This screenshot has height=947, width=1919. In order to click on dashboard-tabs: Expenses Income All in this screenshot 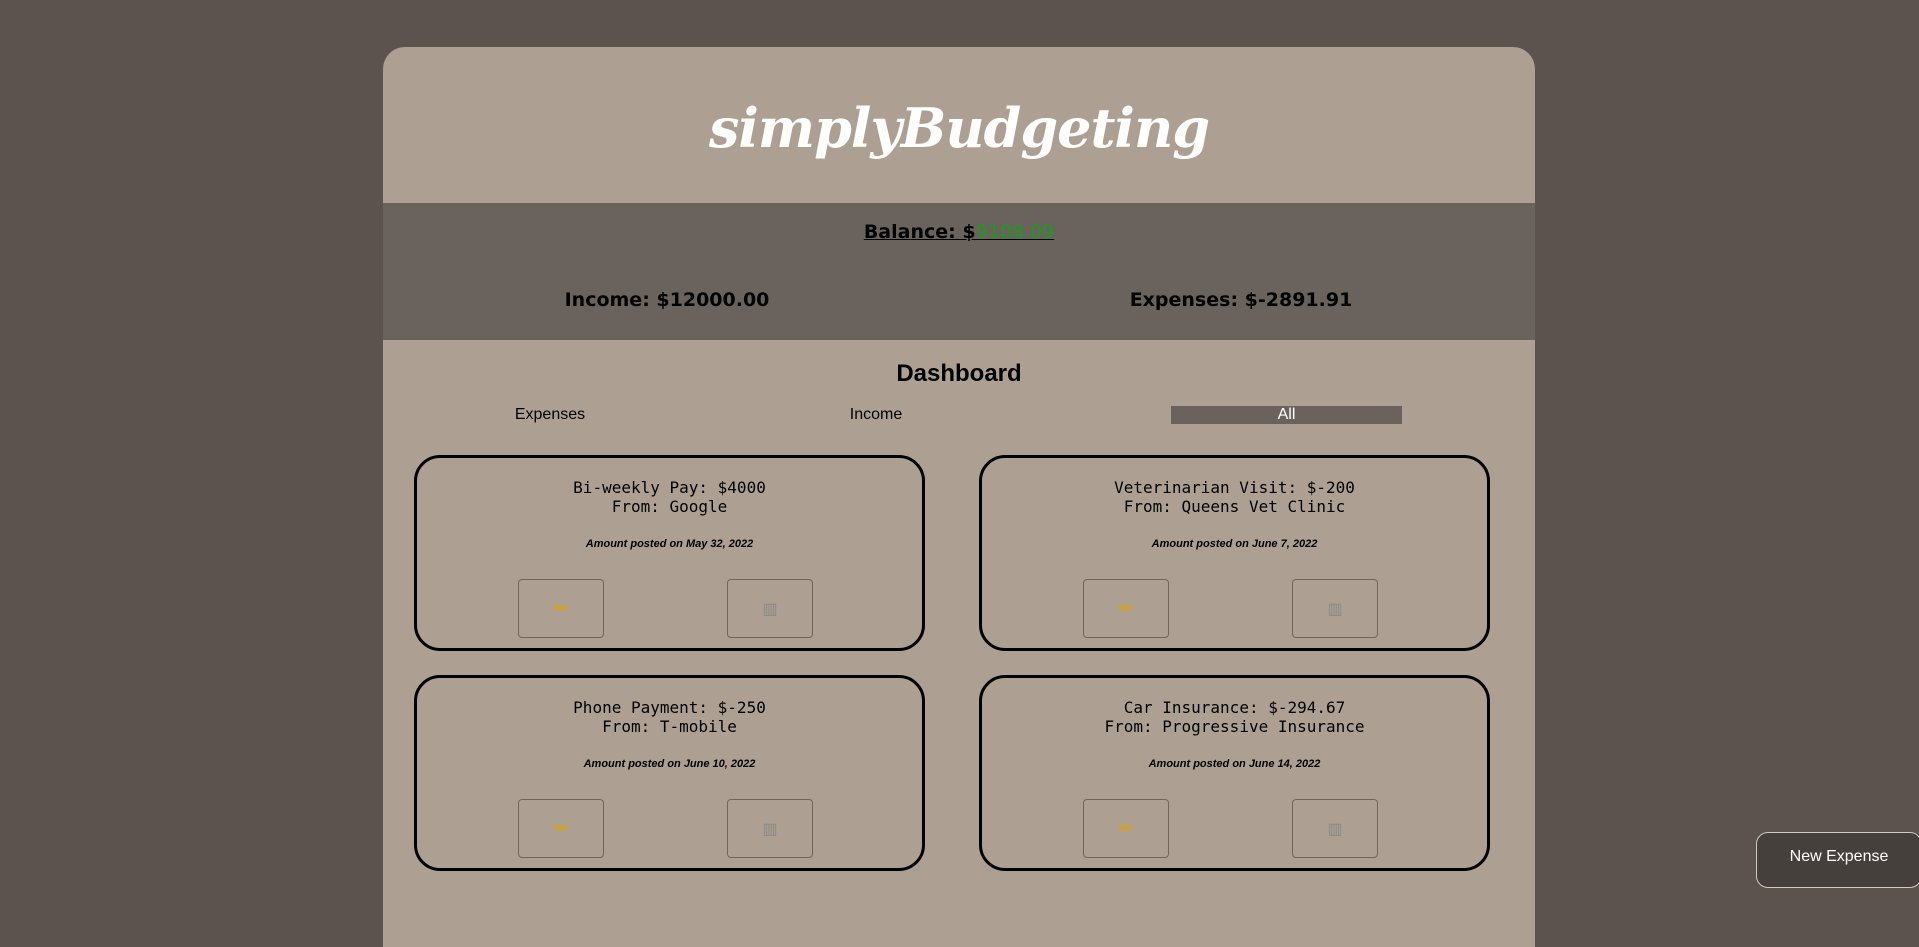, I will do `click(959, 410)`.